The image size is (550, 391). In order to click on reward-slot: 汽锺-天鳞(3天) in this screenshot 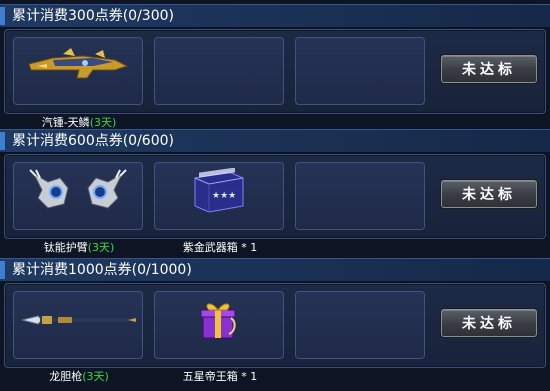, I will do `click(78, 83)`.